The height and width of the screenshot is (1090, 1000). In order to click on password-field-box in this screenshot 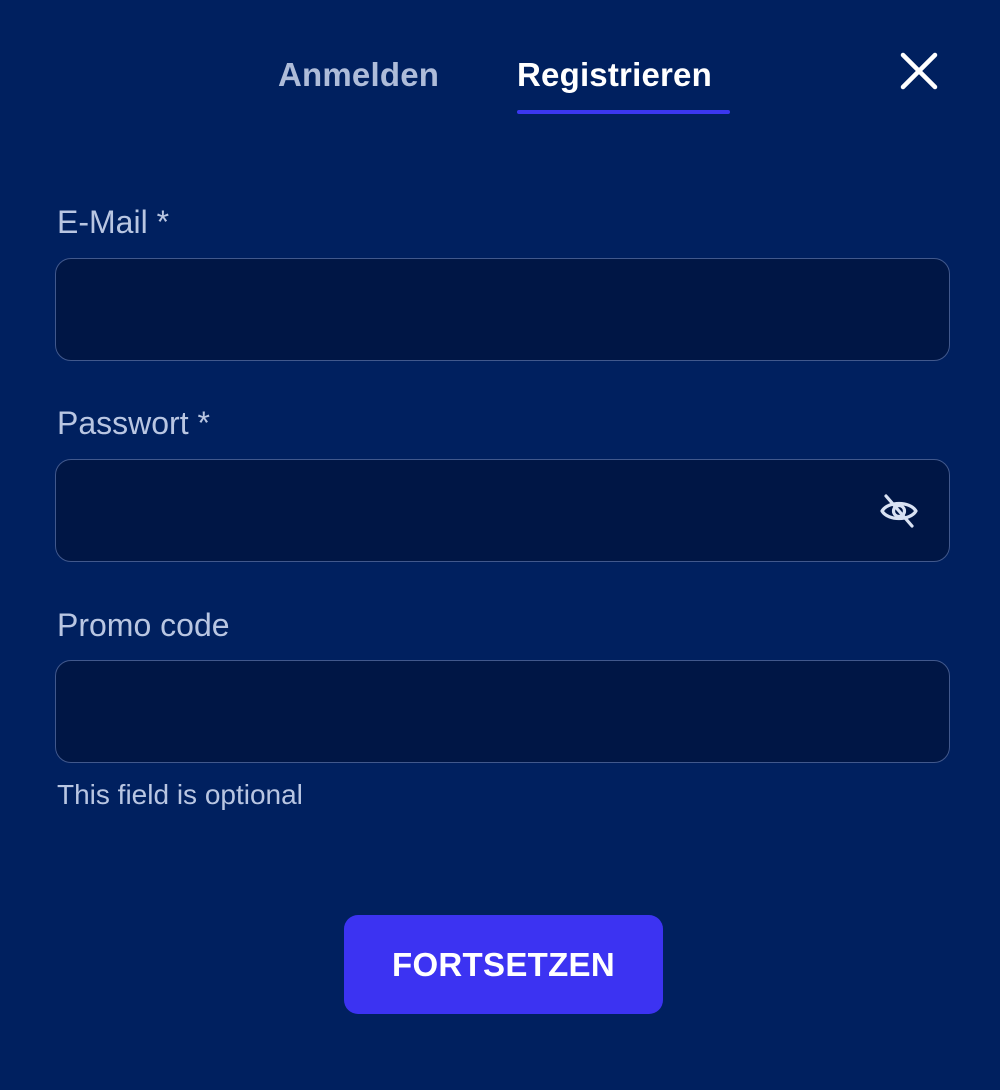, I will do `click(502, 511)`.